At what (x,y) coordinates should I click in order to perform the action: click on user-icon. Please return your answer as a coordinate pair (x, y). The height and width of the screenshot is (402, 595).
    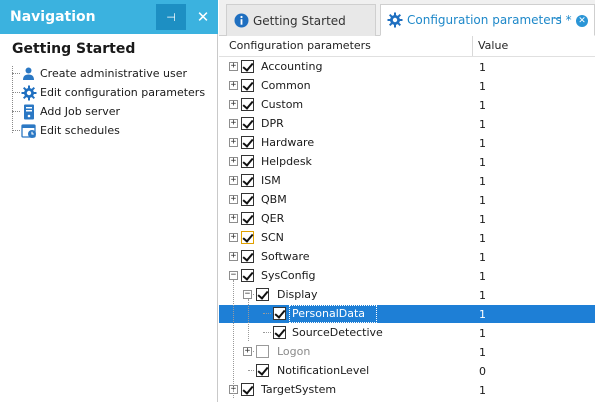
    Looking at the image, I should click on (28, 73).